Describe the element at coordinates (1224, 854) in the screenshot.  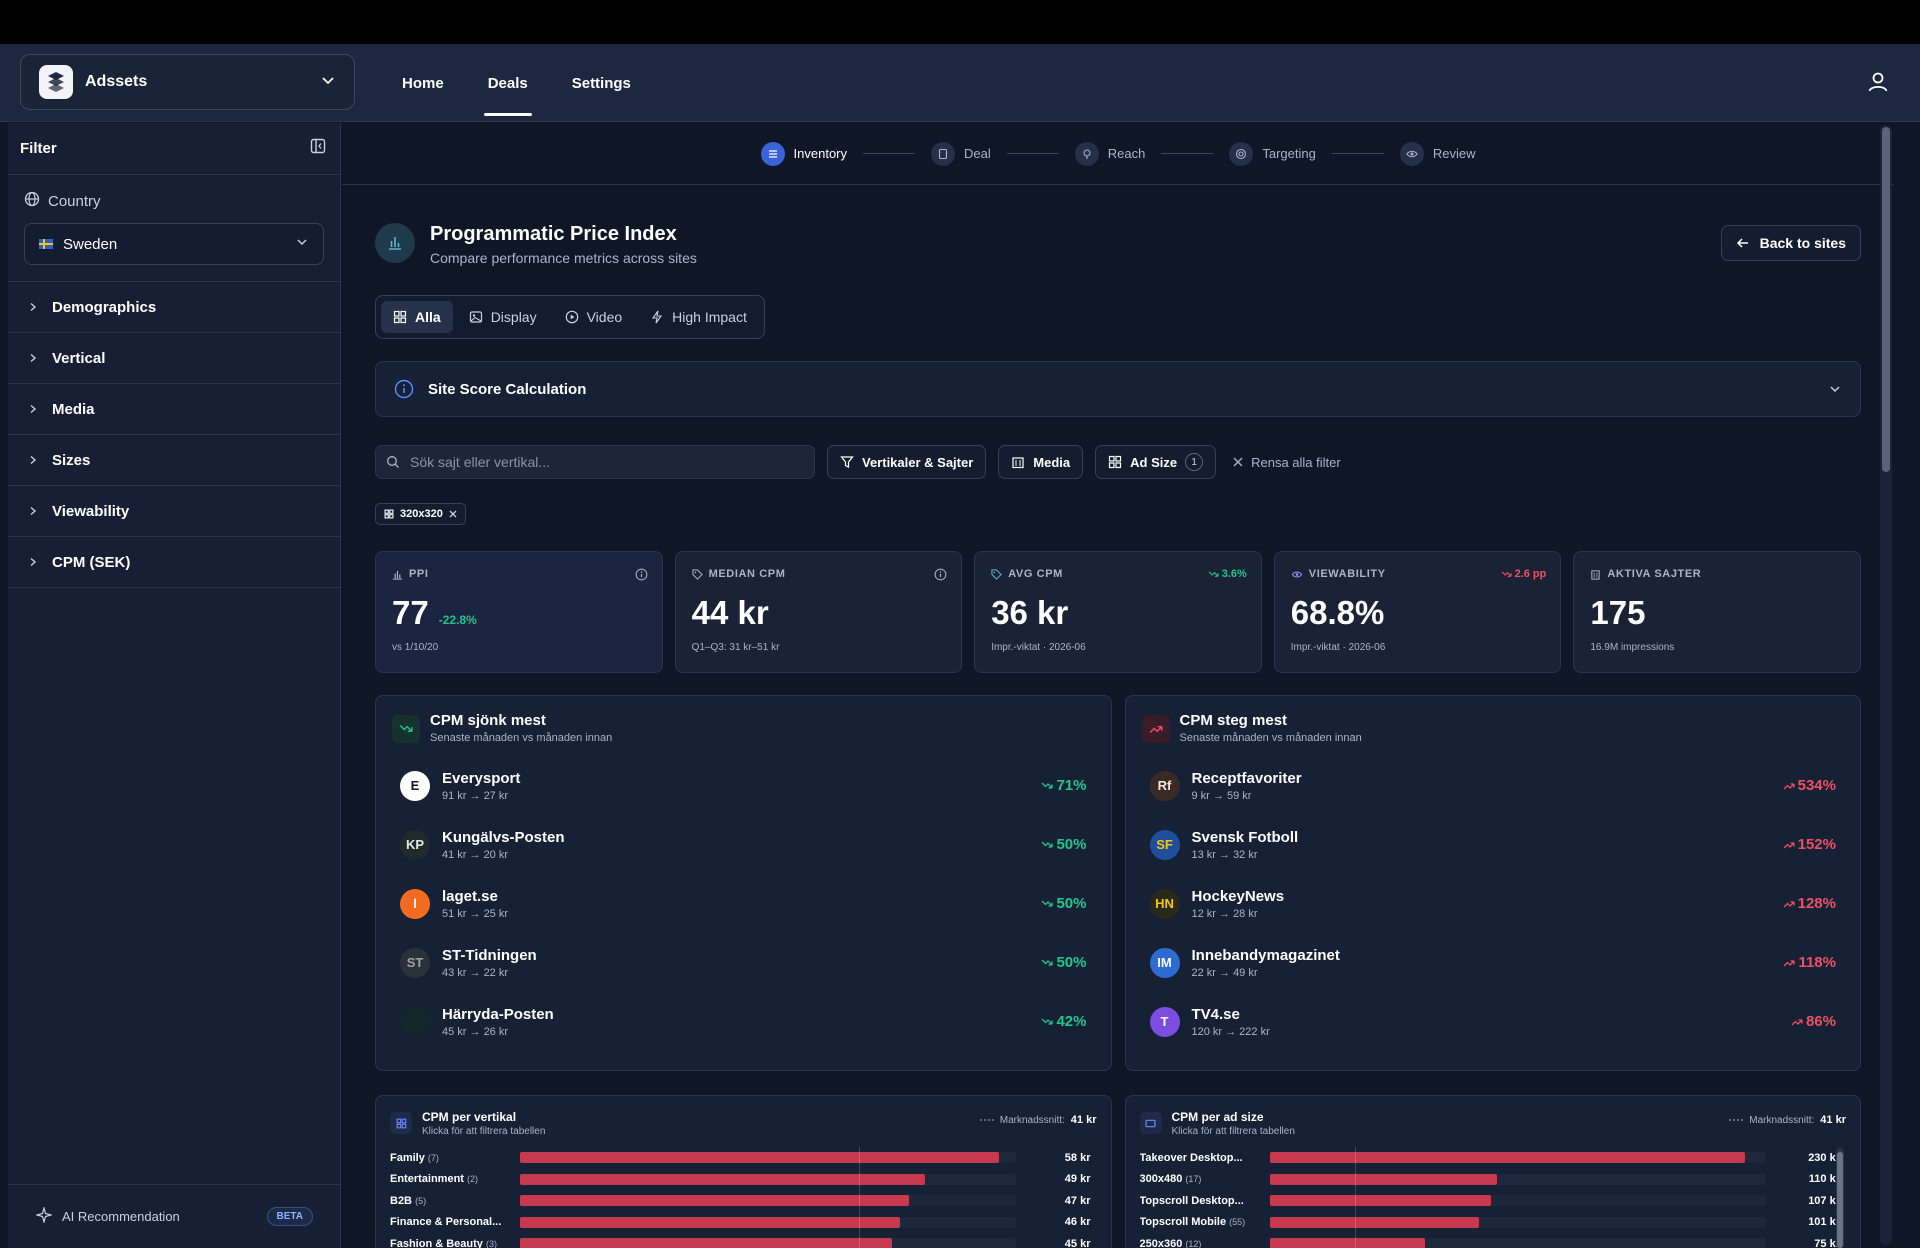
I see `cpm-range: 13 kr → 32 kr` at that location.